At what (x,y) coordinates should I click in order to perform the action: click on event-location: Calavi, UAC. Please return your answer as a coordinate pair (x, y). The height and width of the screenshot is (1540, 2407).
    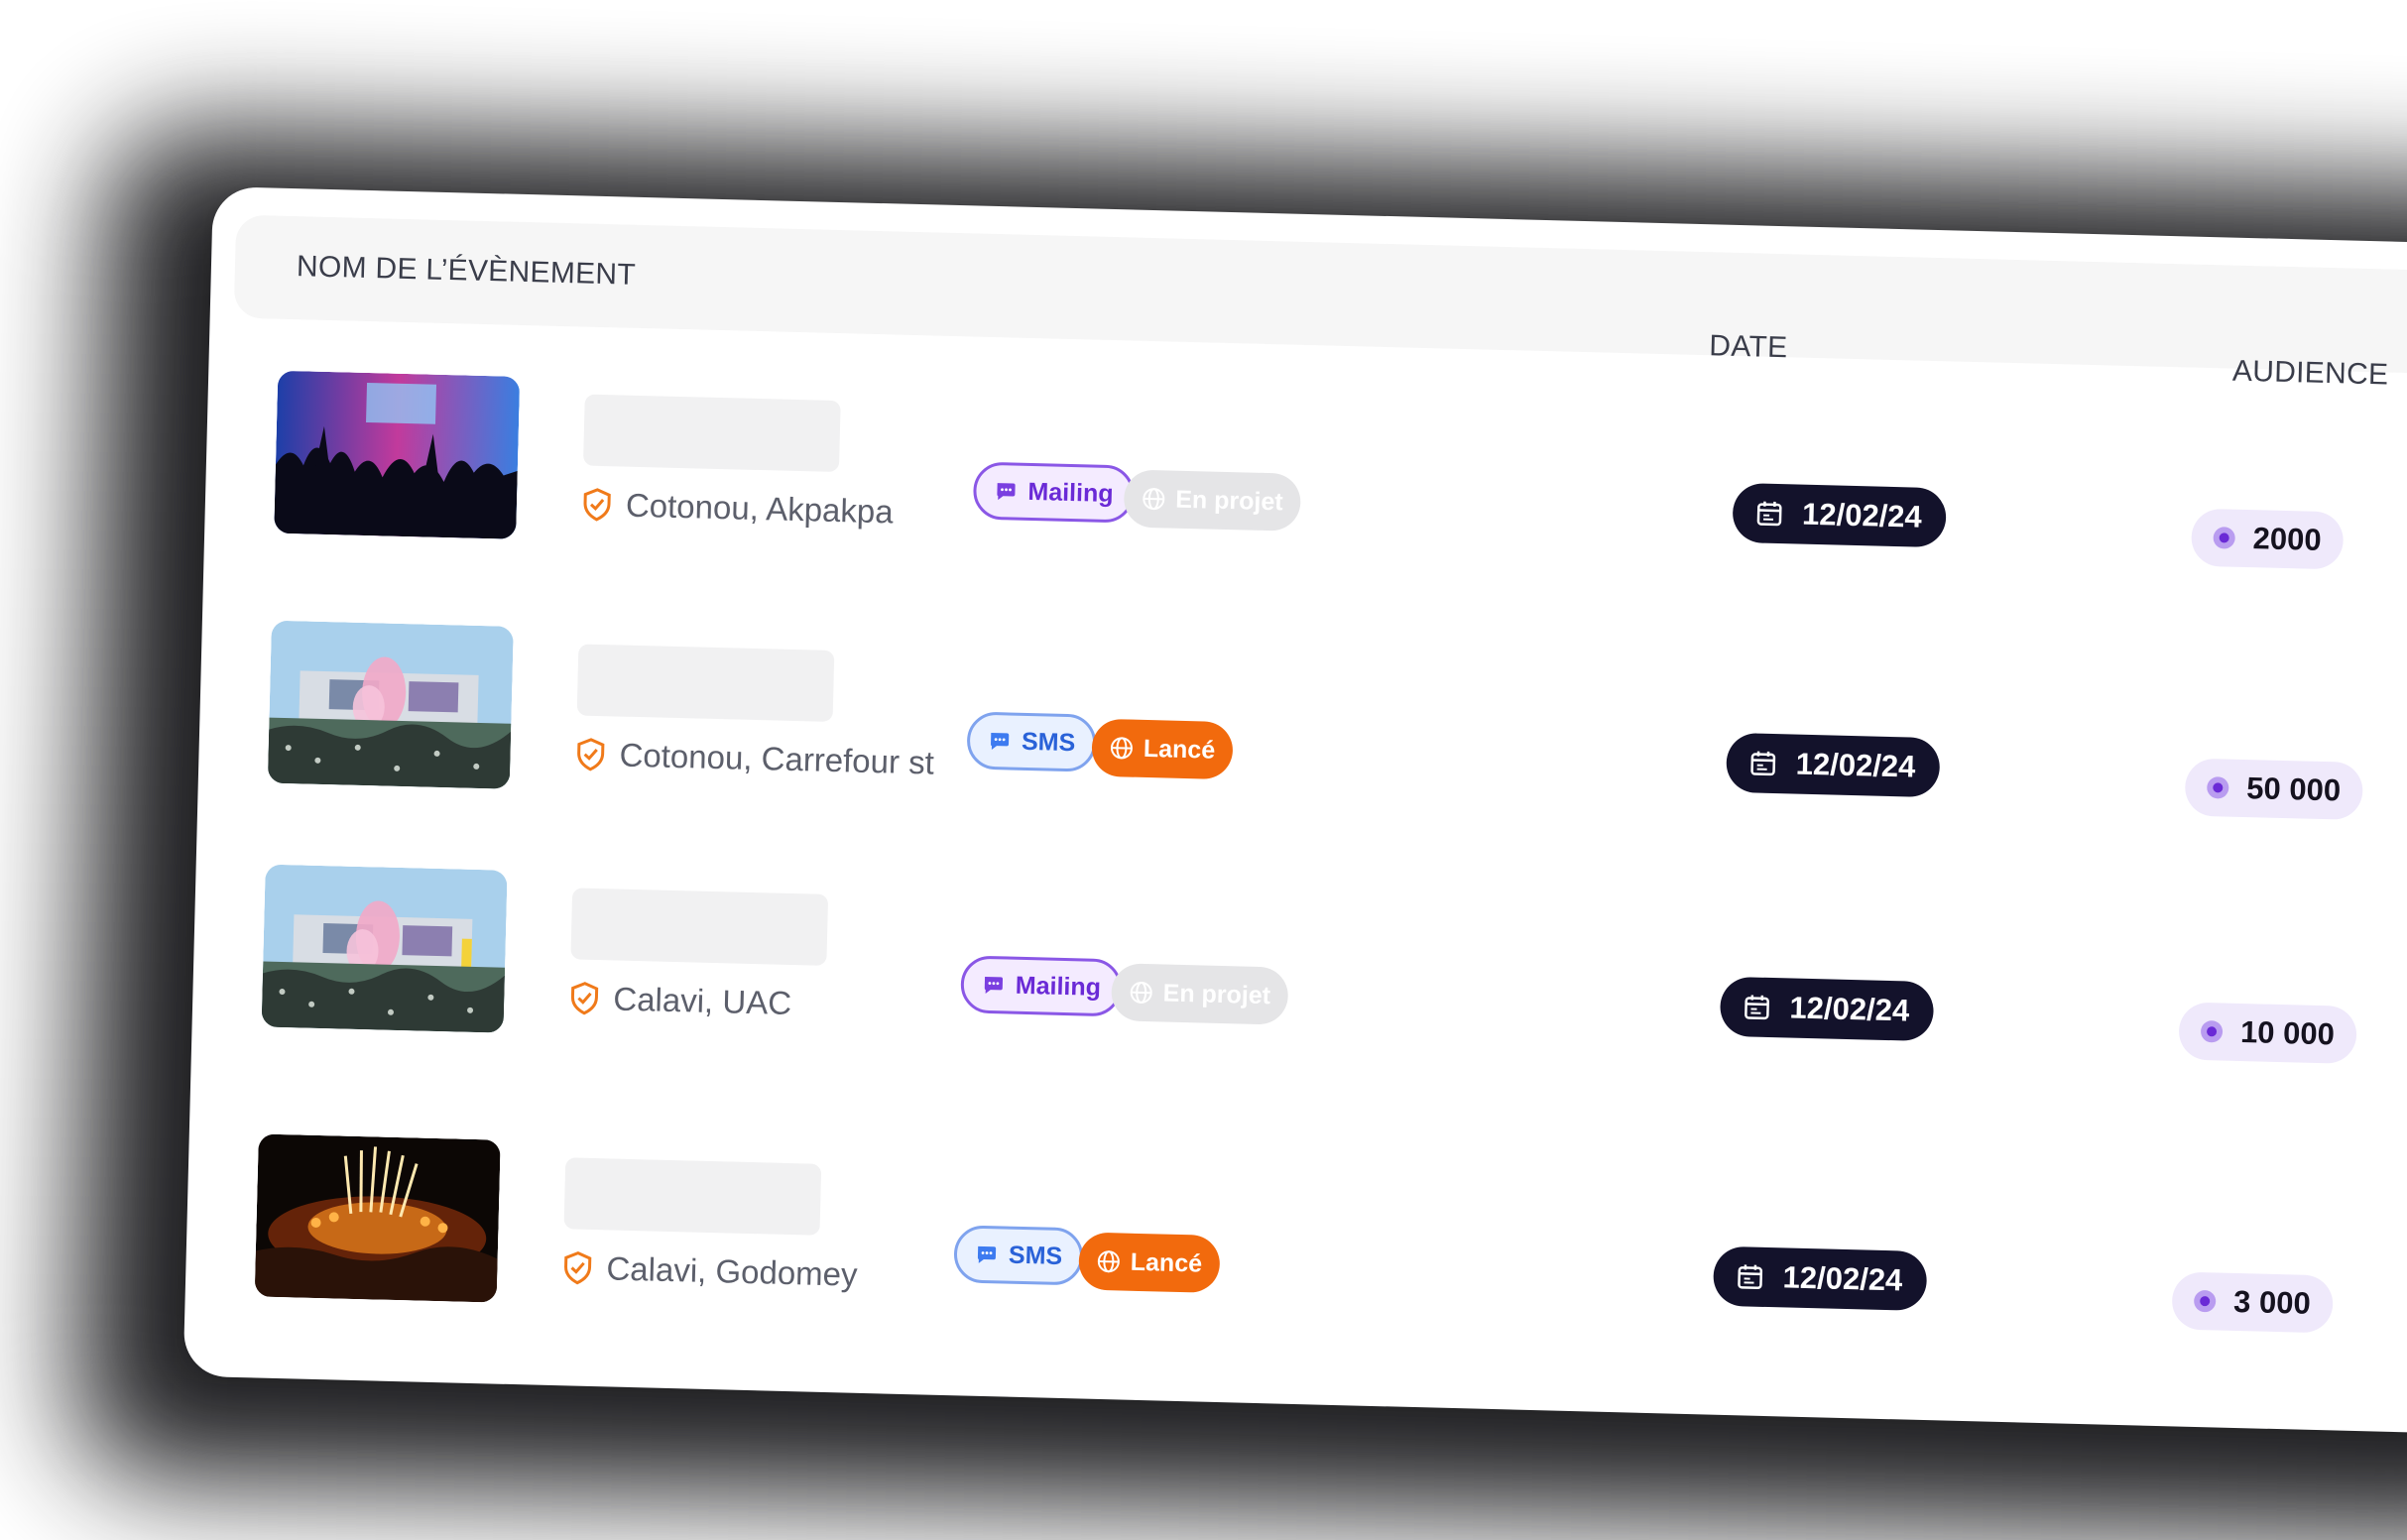
    Looking at the image, I should click on (702, 1001).